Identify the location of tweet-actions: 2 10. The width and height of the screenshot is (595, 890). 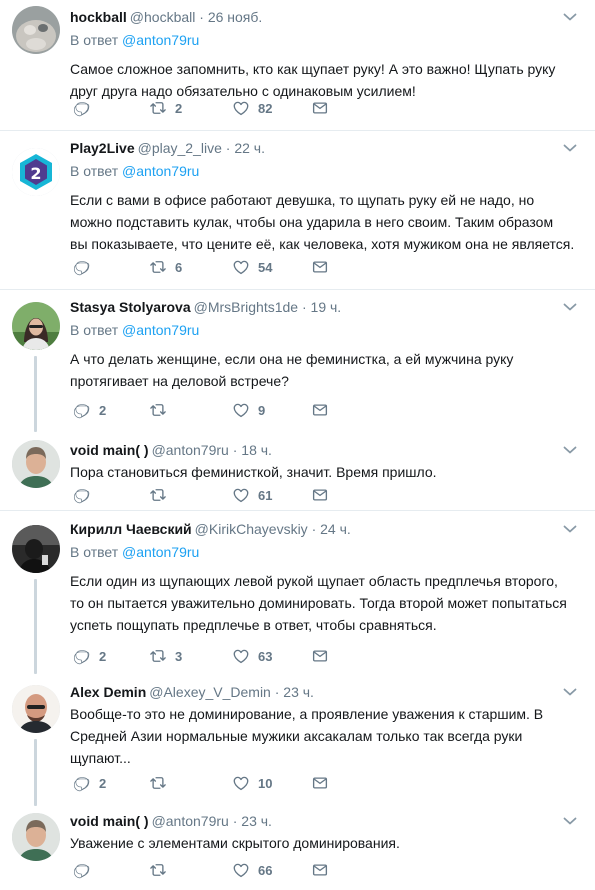
(220, 783).